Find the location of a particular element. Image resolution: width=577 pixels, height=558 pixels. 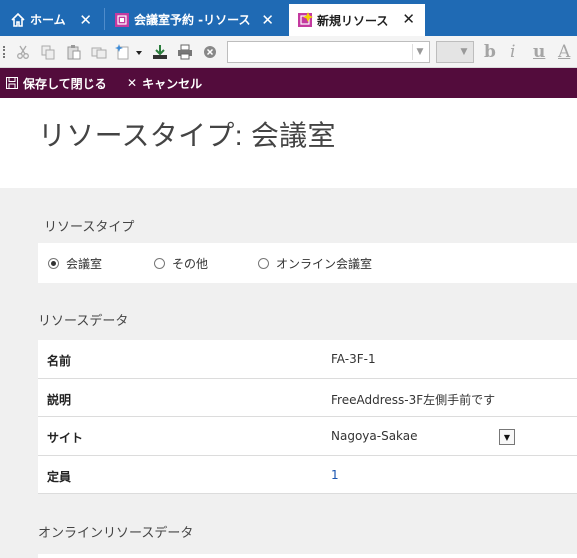

underline-icon: u is located at coordinates (539, 52).